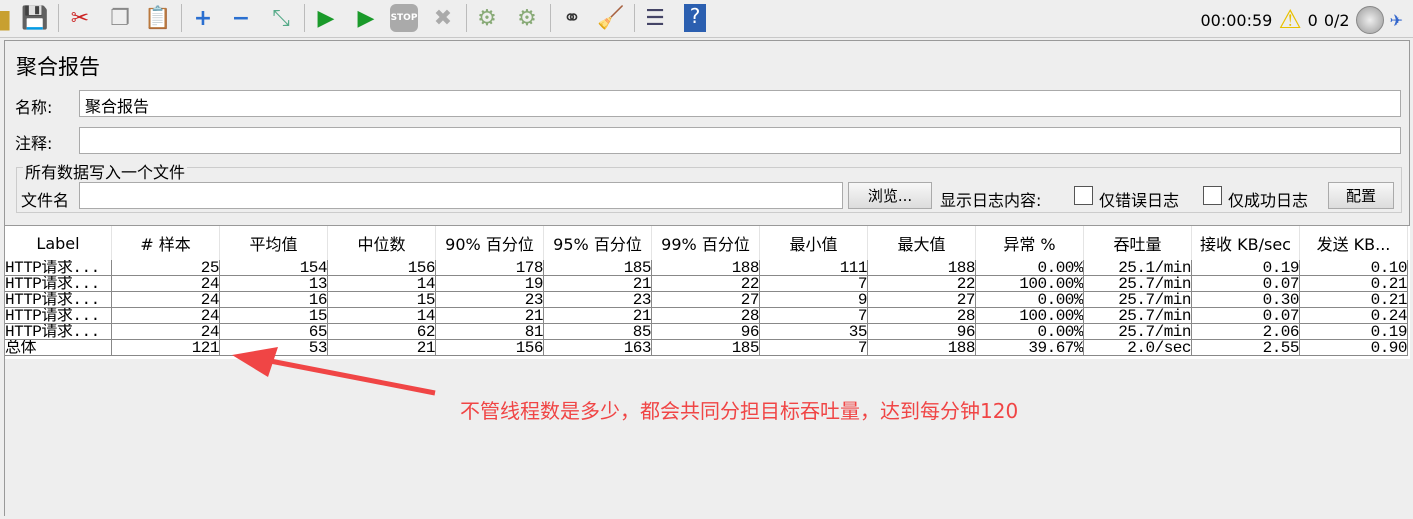 Image resolution: width=1413 pixels, height=519 pixels. I want to click on table-cell: 65, so click(274, 332).